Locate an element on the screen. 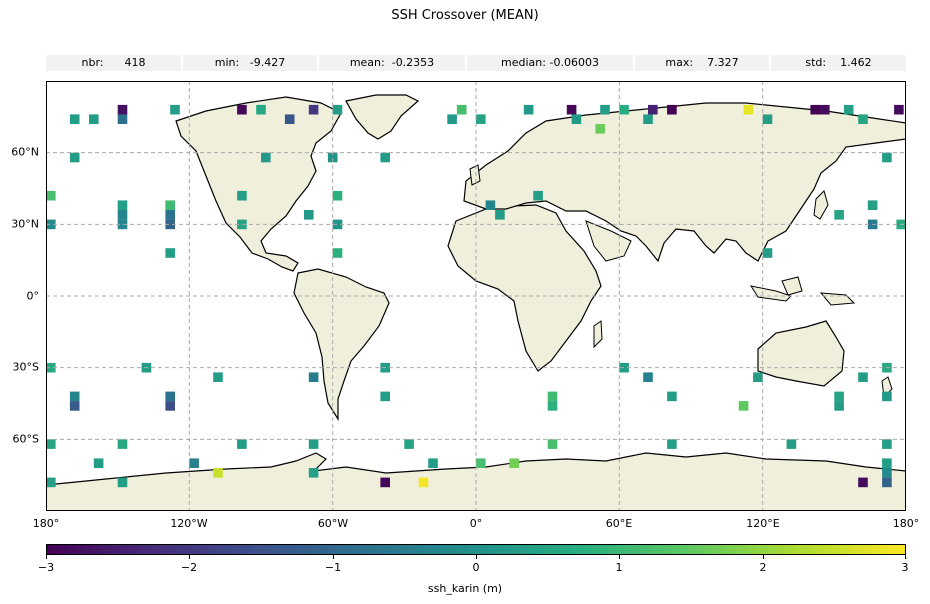 This screenshot has height=604, width=930. stat-max: max: 7.327 is located at coordinates (702, 63).